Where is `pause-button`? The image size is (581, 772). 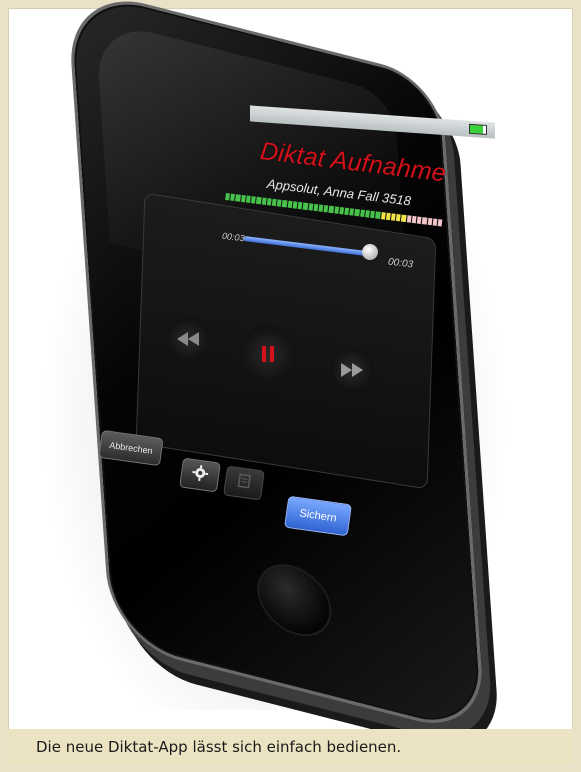 pause-button is located at coordinates (268, 354).